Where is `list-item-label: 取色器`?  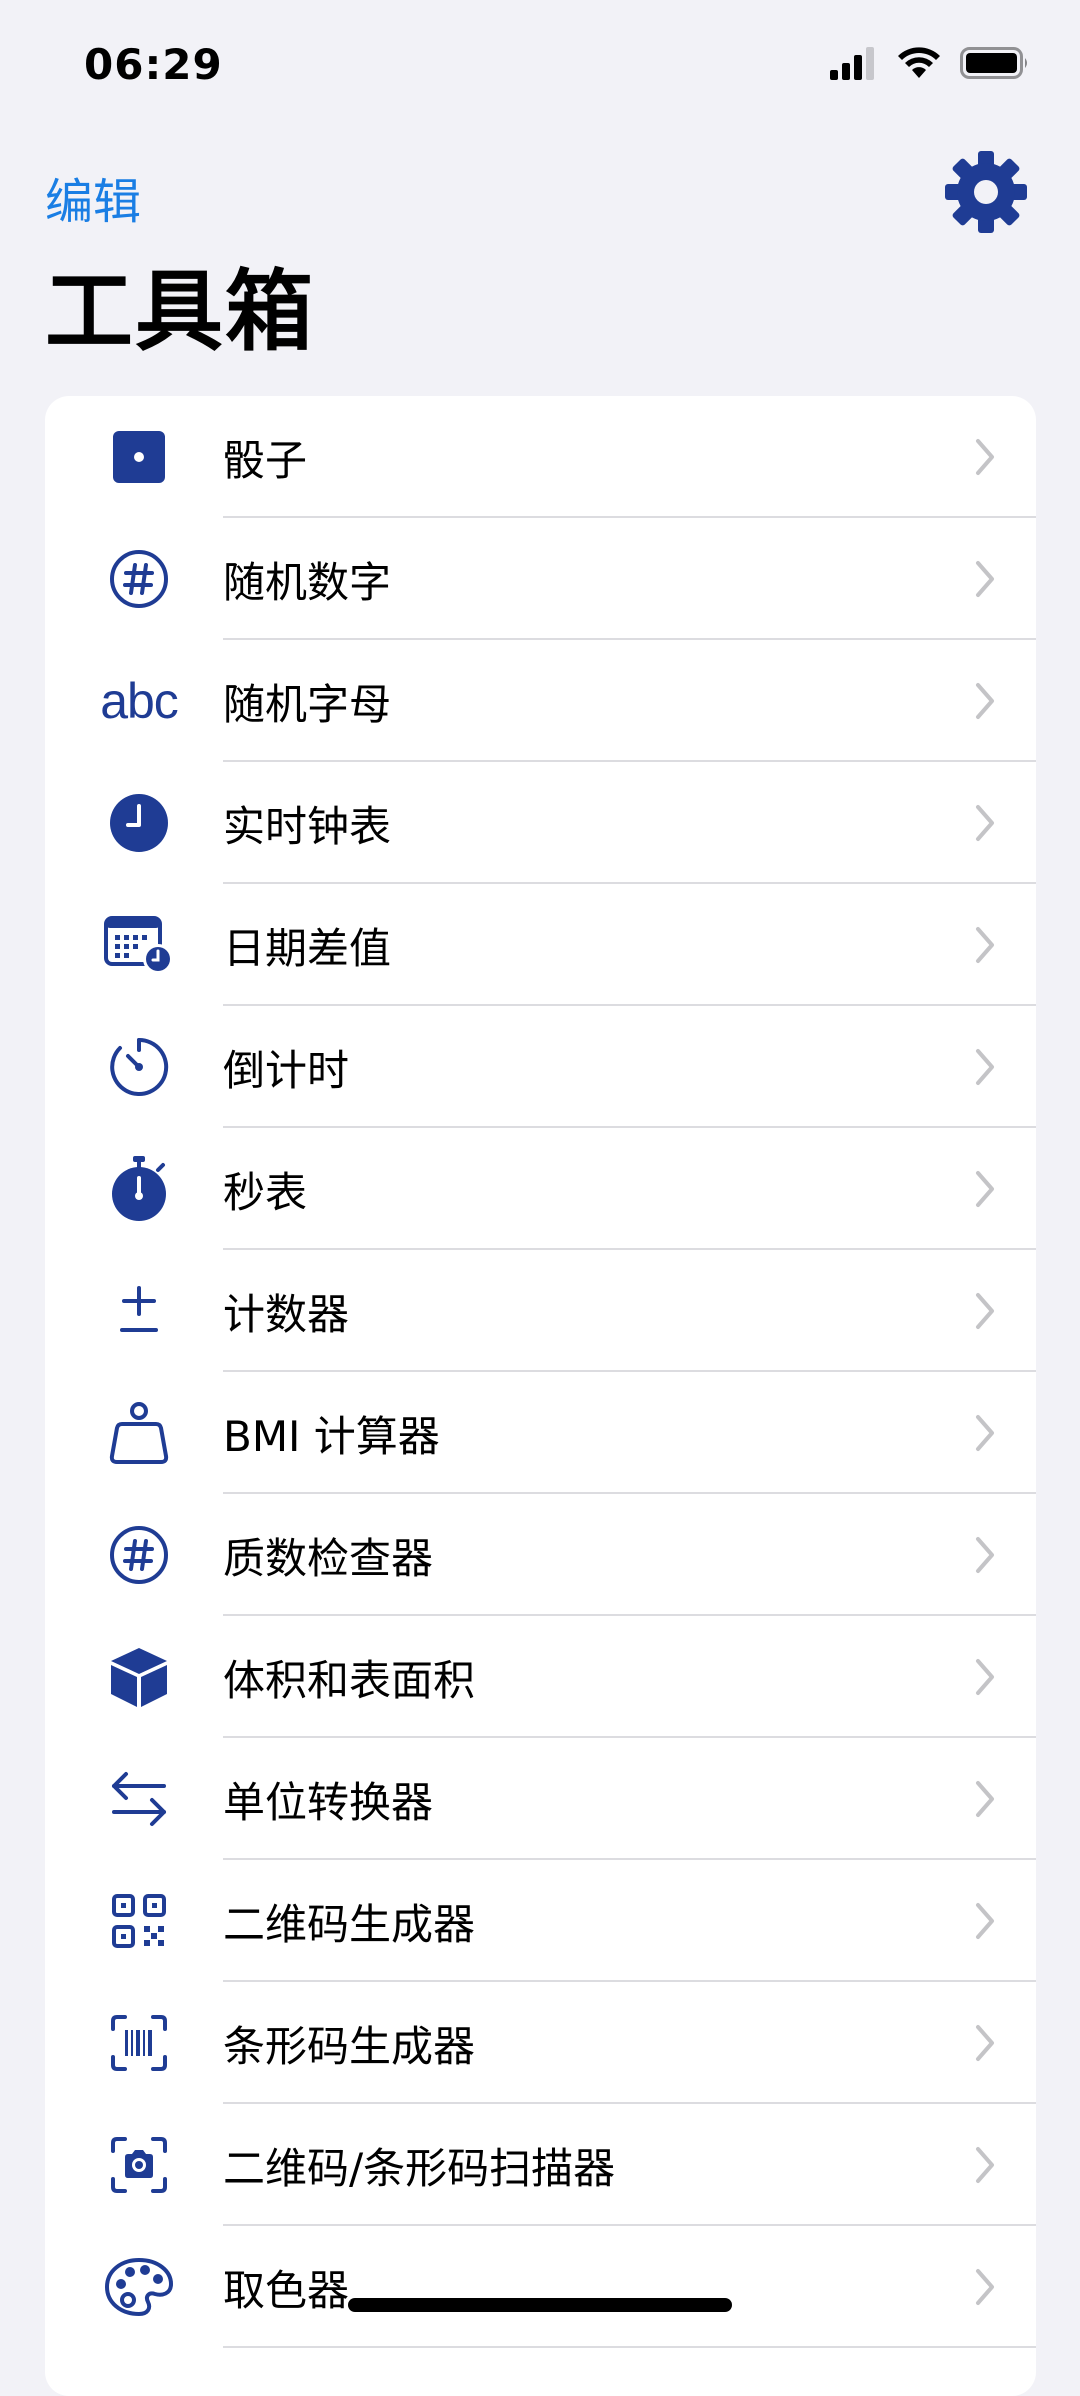
list-item-label: 取色器 is located at coordinates (286, 2290).